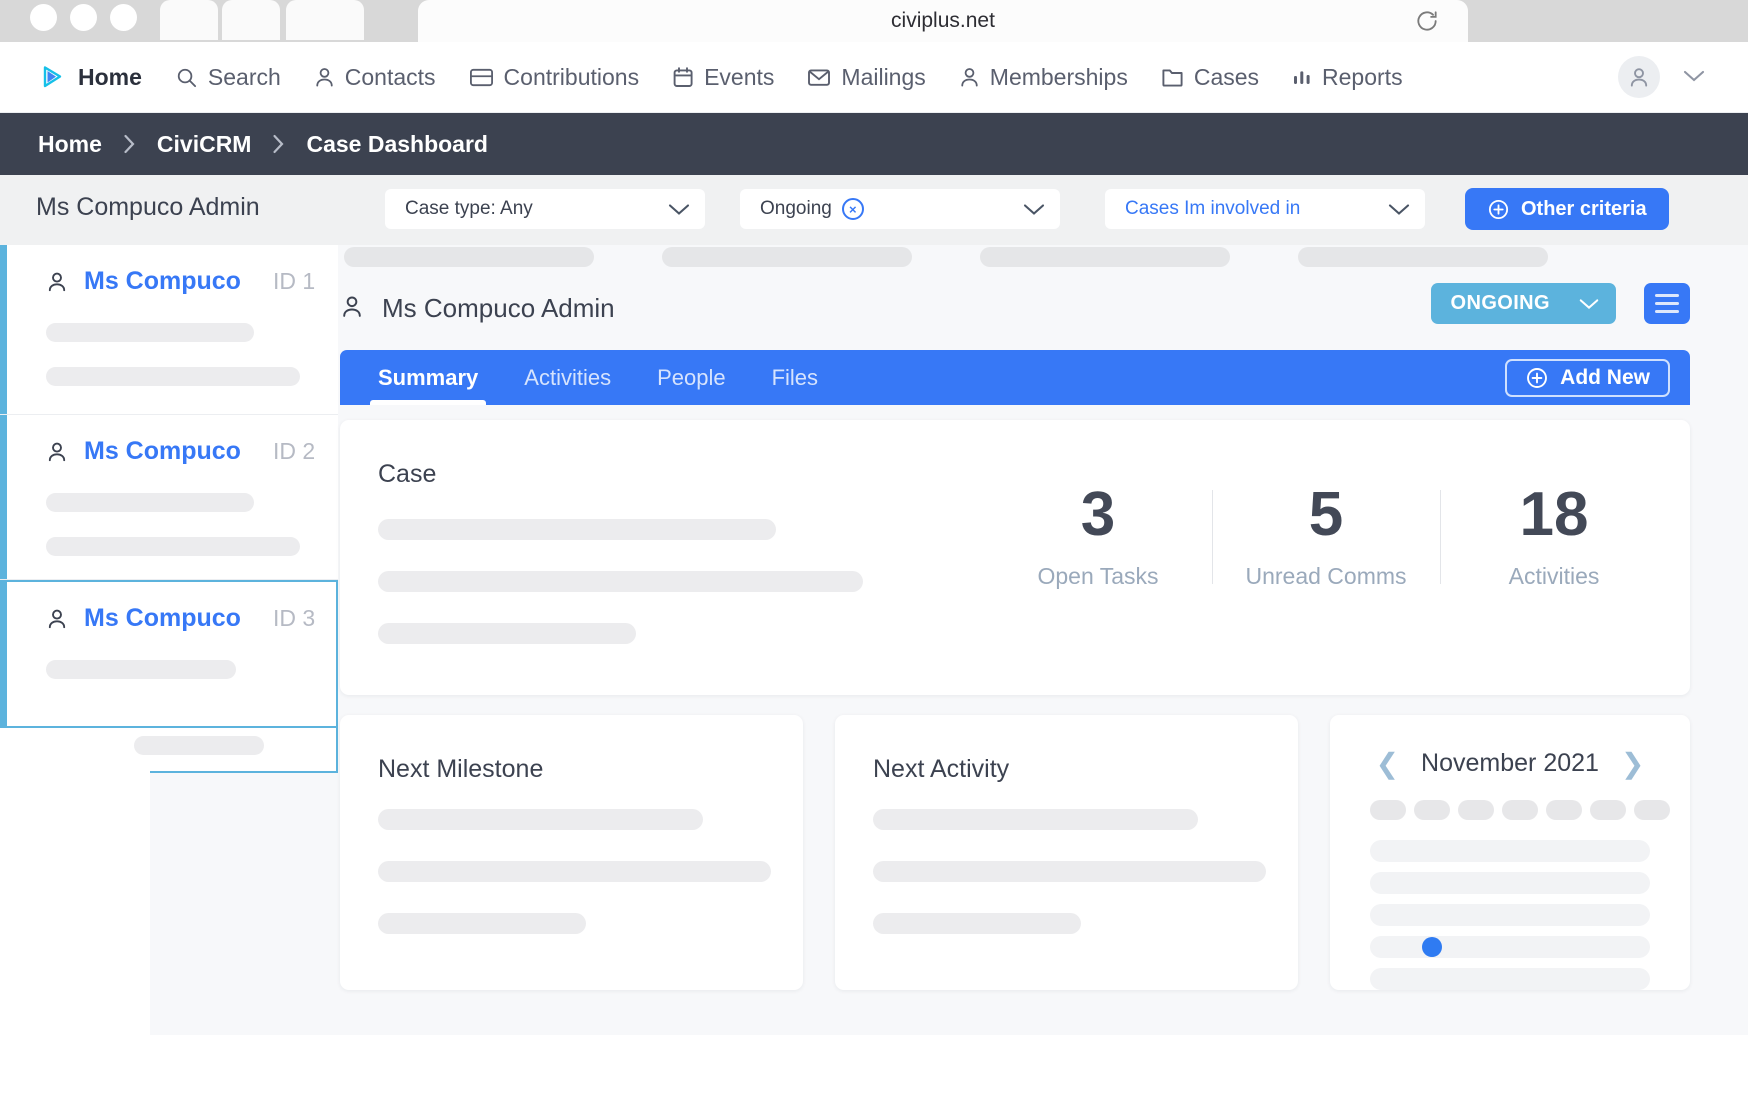  Describe the element at coordinates (571, 852) in the screenshot. I see `next-milestone-card: Next Milestone` at that location.